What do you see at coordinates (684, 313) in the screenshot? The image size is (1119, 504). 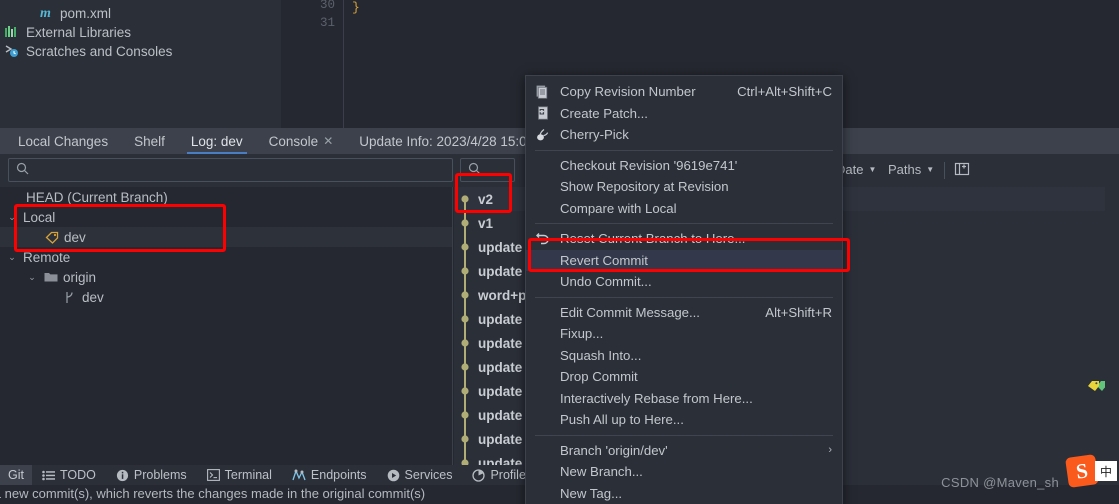 I see `menu-item-edit-commit-message: Edit Commit Message... Alt+Shift+R` at bounding box center [684, 313].